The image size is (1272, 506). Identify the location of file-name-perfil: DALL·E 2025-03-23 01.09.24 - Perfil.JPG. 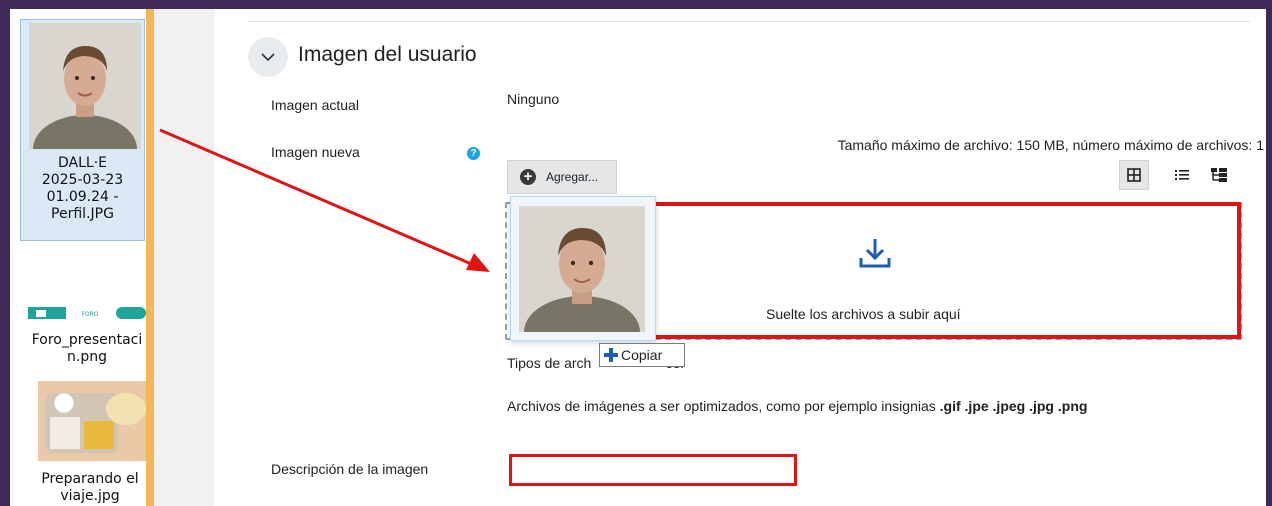
(82, 188).